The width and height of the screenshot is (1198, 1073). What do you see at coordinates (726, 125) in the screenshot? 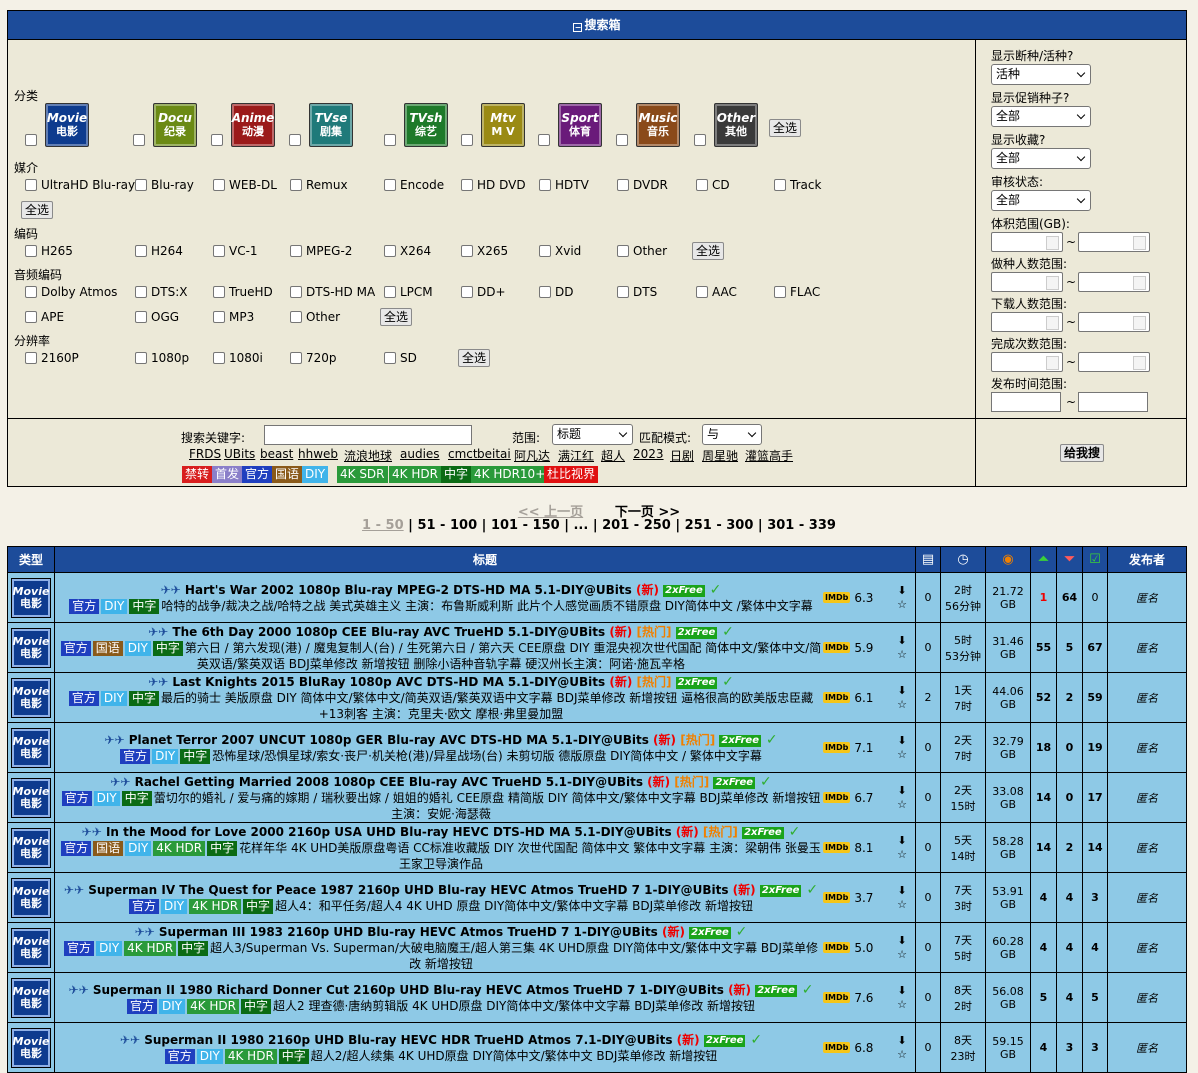
I see `category-other: Other 其他` at bounding box center [726, 125].